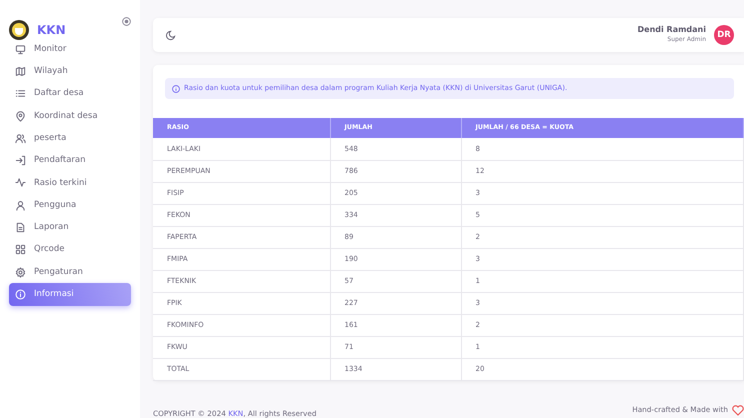 Image resolution: width=744 pixels, height=418 pixels. I want to click on sidebar-item: Pengguna, so click(70, 205).